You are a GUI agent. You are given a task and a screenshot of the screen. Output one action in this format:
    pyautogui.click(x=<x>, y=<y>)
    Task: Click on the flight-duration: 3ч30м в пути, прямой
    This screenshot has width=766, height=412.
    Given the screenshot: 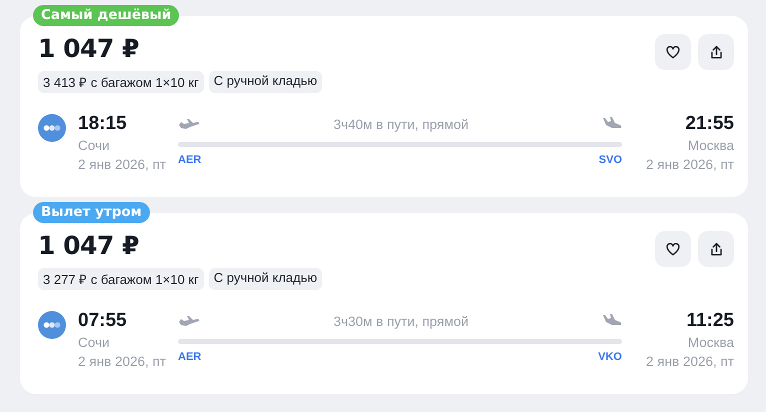 What is the action you would take?
    pyautogui.click(x=401, y=321)
    